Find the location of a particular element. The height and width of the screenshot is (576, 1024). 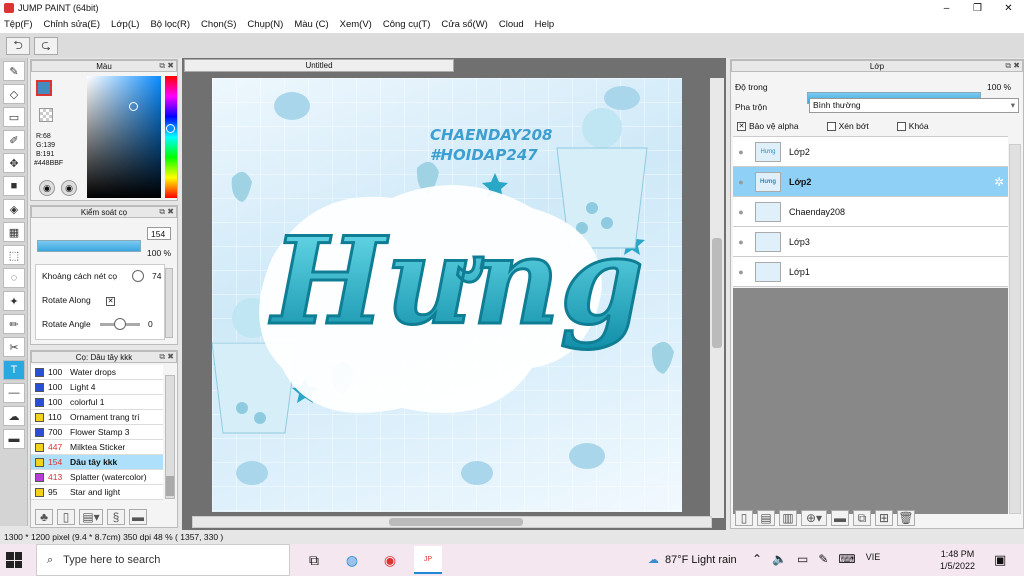

brush-list-item: 95 Star and light is located at coordinates (97, 492).